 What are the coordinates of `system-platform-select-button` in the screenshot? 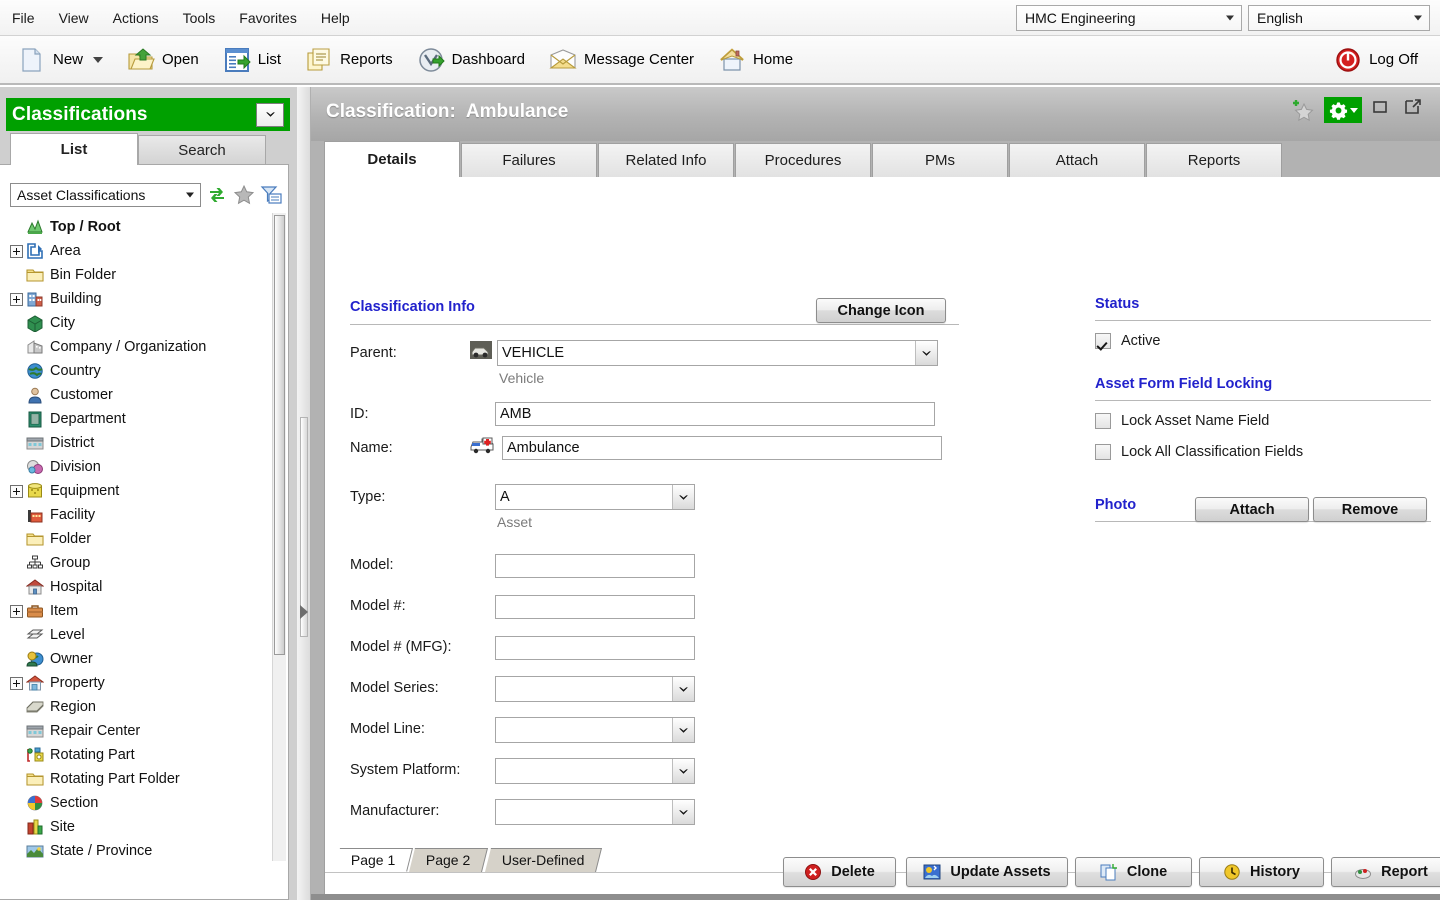 It's located at (683, 771).